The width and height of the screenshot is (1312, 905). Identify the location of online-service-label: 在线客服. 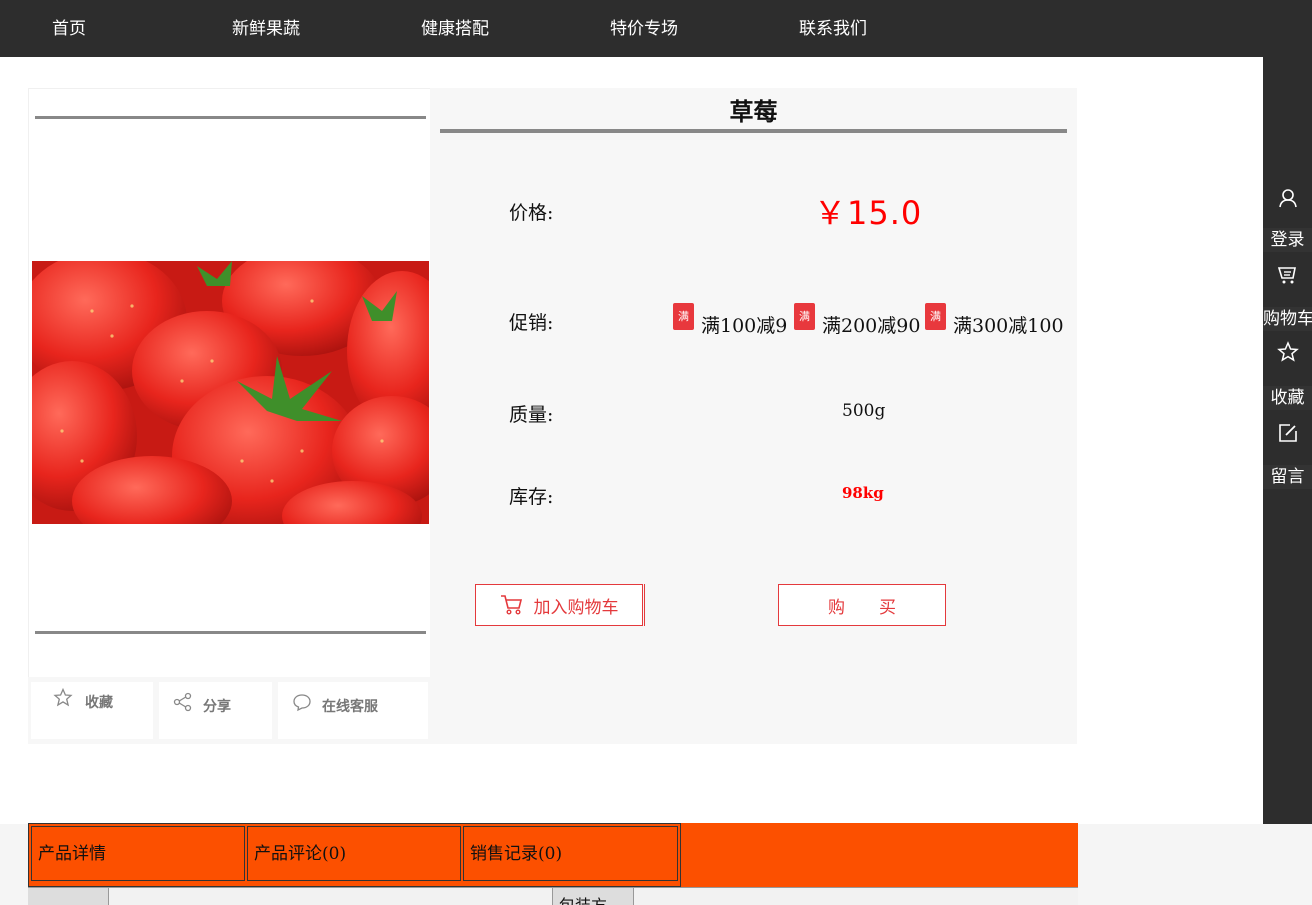
(350, 707).